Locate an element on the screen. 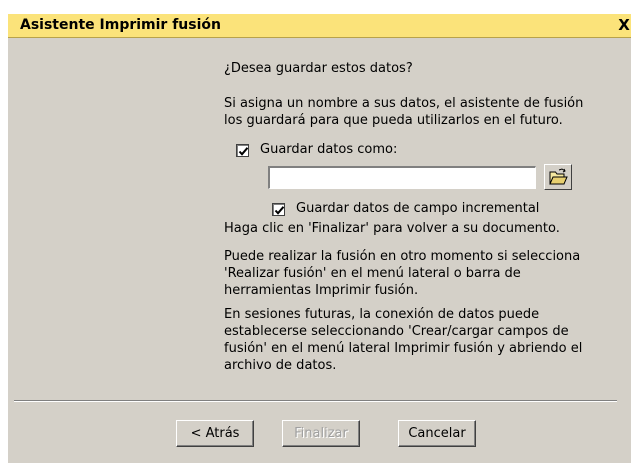  save-data-checkbox is located at coordinates (242, 150).